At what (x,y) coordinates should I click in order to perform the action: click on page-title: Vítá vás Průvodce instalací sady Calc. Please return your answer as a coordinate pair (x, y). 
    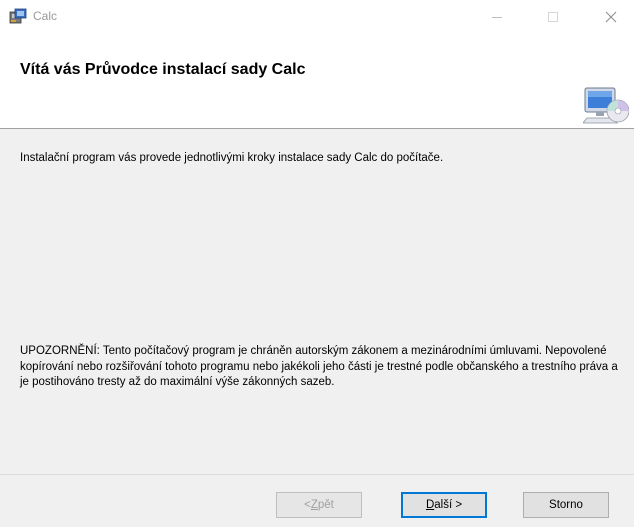
    Looking at the image, I should click on (163, 69).